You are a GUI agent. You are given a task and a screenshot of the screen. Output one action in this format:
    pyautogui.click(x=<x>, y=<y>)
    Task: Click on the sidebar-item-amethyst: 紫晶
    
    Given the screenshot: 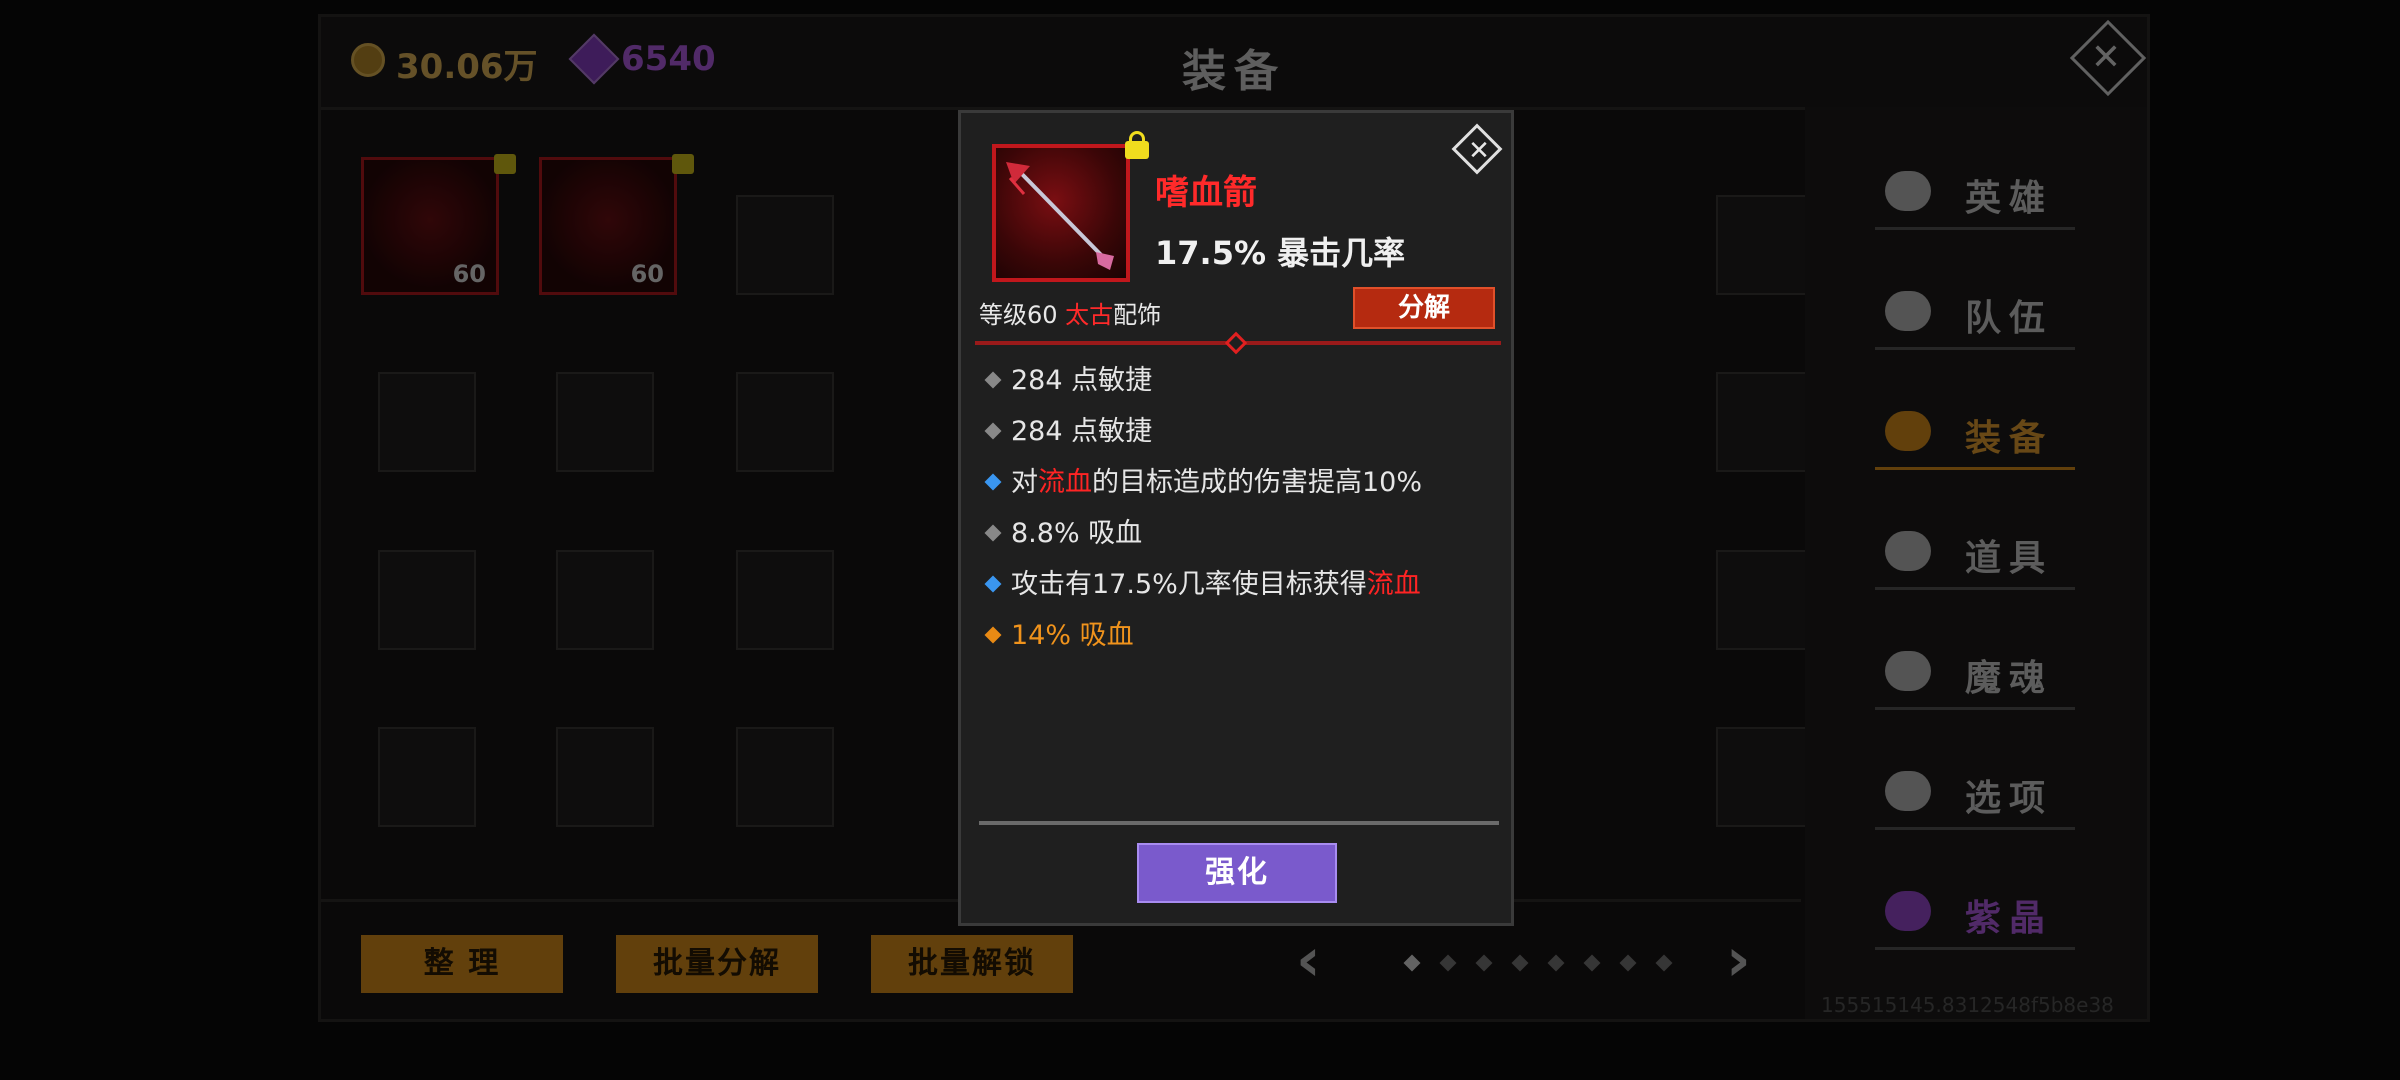 What is the action you would take?
    pyautogui.click(x=1975, y=913)
    